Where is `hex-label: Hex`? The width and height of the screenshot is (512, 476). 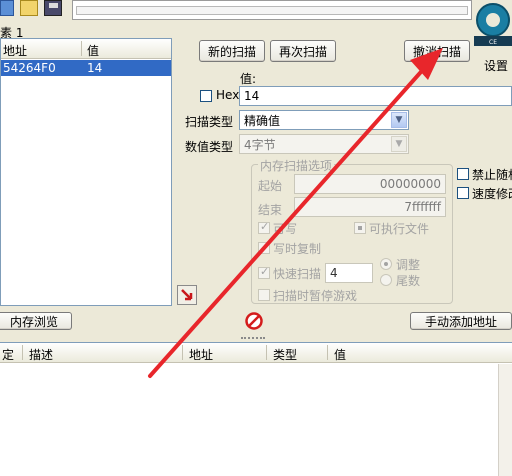 hex-label: Hex is located at coordinates (228, 95).